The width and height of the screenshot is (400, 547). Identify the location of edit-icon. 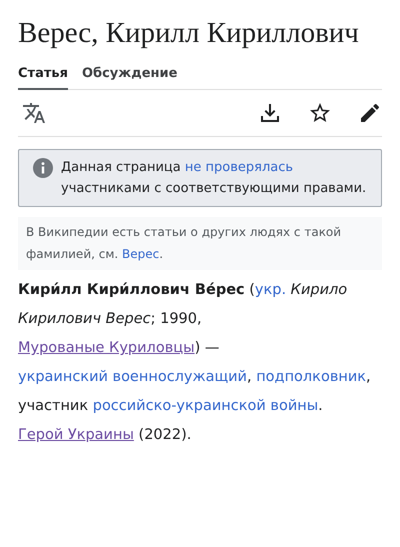
(370, 113).